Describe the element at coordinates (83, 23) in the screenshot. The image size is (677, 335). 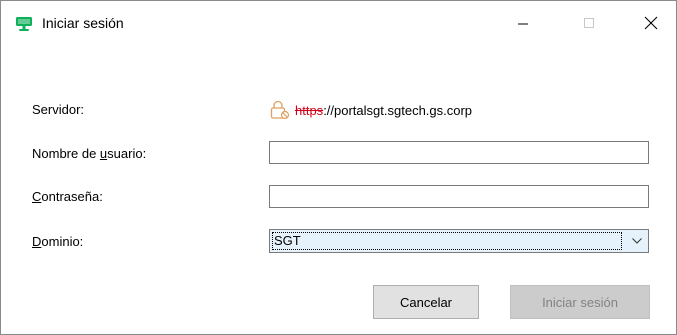
I see `window-title: Iniciar sesión` at that location.